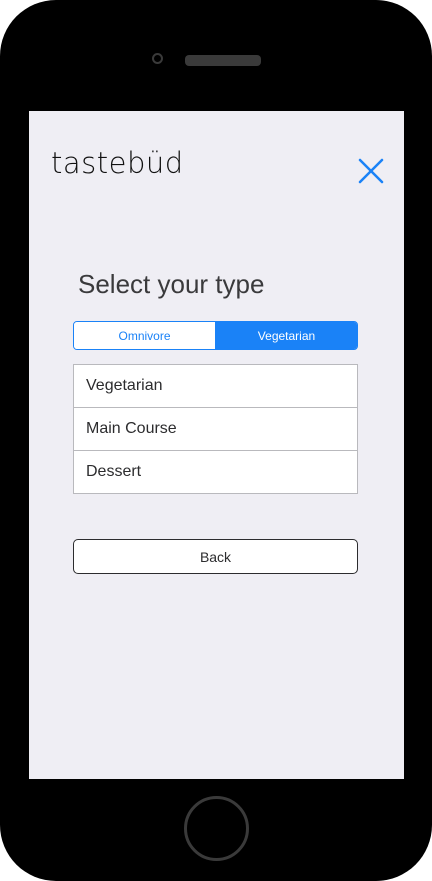 The height and width of the screenshot is (881, 432). What do you see at coordinates (223, 60) in the screenshot?
I see `speaker-grille` at bounding box center [223, 60].